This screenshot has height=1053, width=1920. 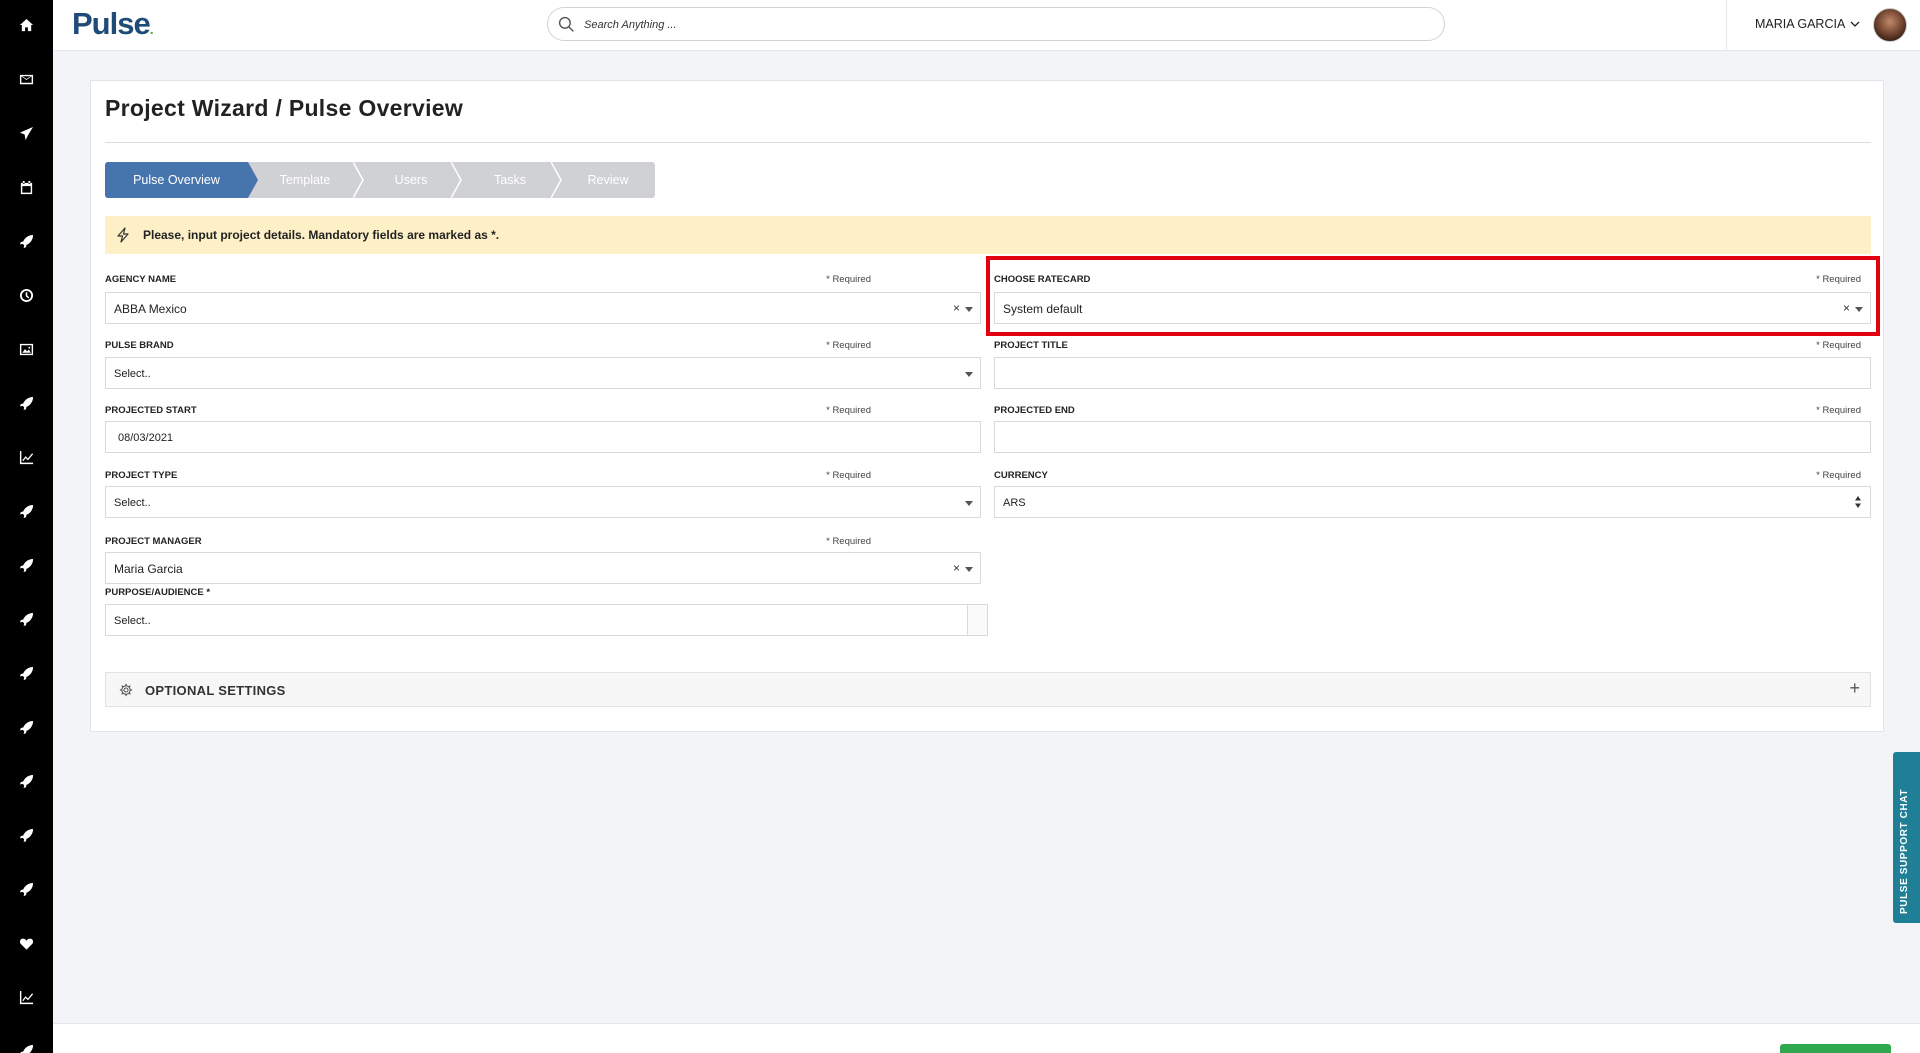 What do you see at coordinates (1014, 503) in the screenshot?
I see `currency-value: ARS` at bounding box center [1014, 503].